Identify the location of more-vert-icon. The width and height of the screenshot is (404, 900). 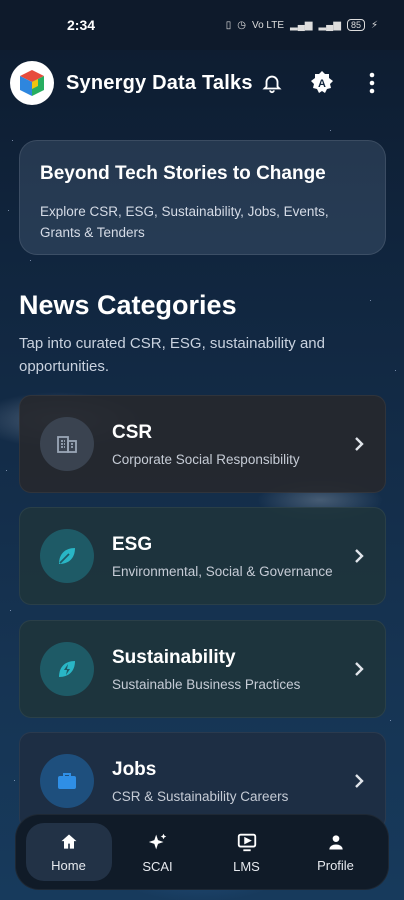
(372, 83).